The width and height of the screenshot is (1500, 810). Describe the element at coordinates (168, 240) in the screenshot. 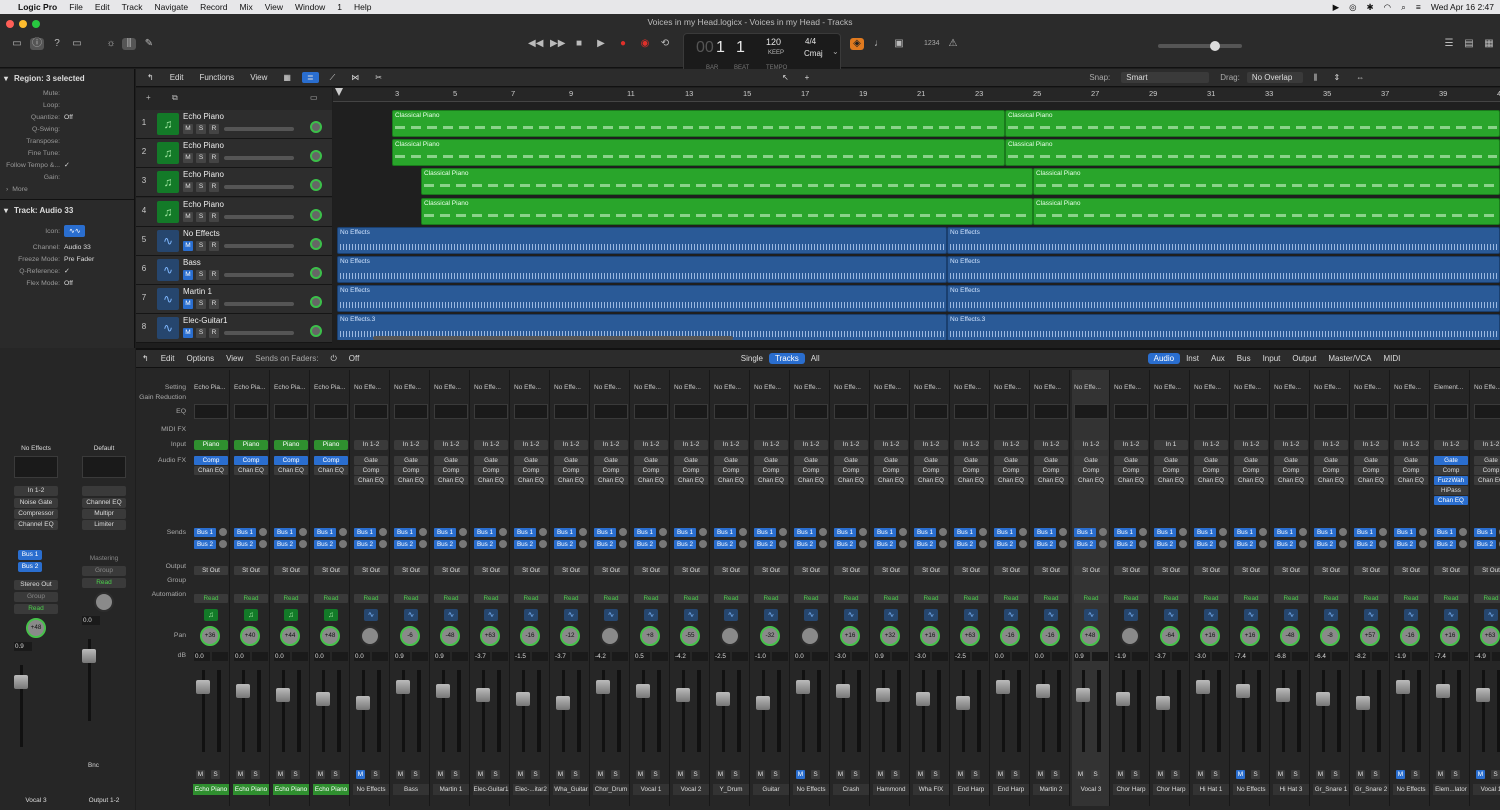

I see `audio-track-icon: ∿` at that location.